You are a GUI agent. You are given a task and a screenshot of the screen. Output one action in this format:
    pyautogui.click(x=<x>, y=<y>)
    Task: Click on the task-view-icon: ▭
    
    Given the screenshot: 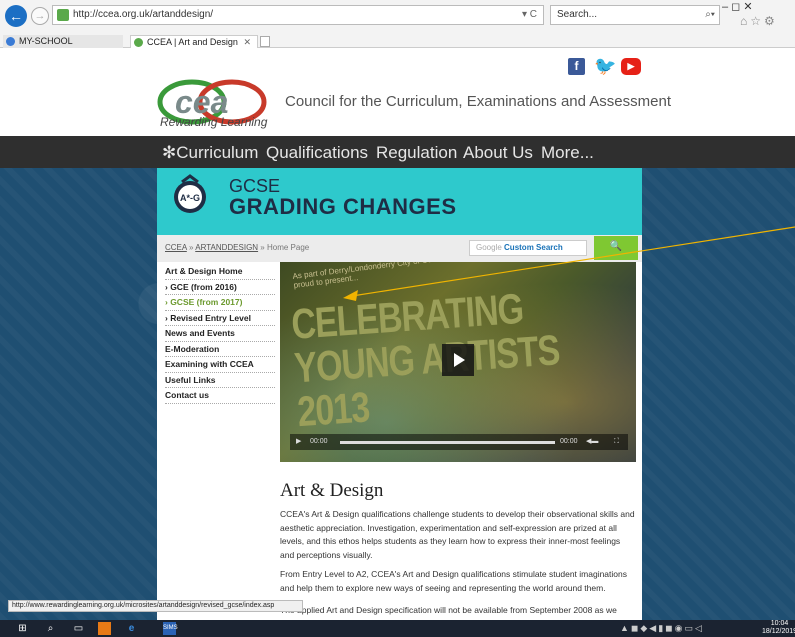 What is the action you would take?
    pyautogui.click(x=78, y=628)
    